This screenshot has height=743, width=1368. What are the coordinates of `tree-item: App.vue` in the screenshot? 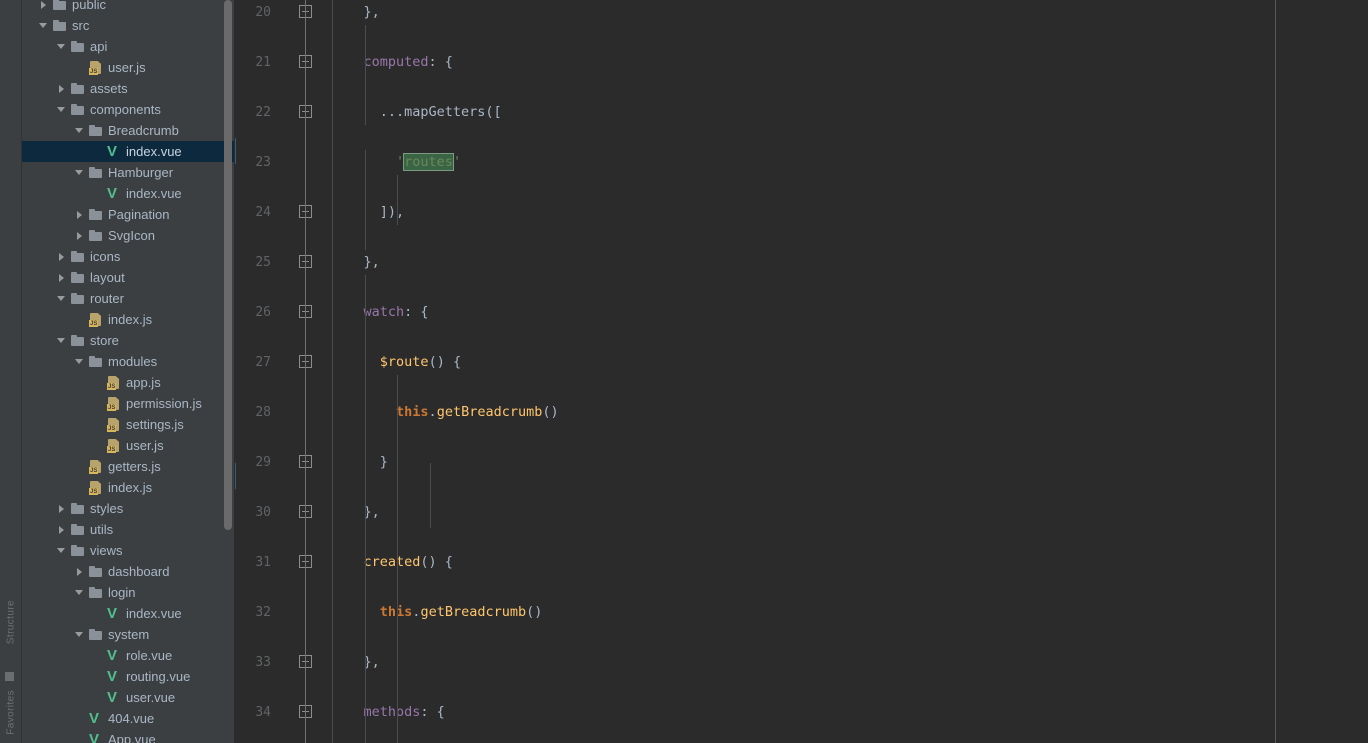 It's located at (128, 736).